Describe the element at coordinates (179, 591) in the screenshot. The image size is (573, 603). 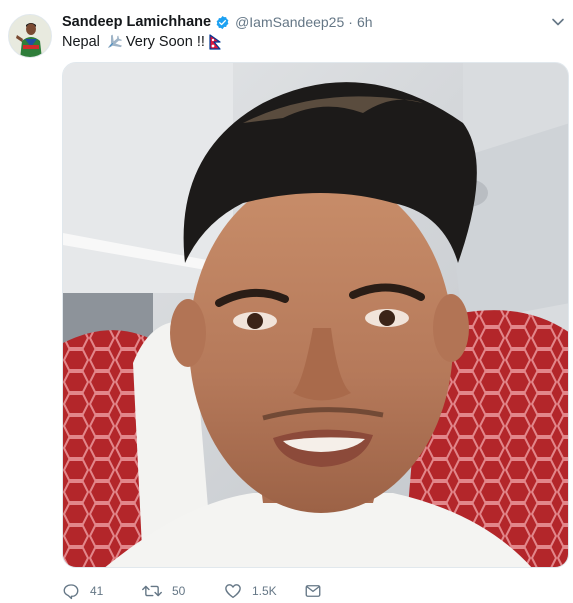
I see `retweet-count: 50` at that location.